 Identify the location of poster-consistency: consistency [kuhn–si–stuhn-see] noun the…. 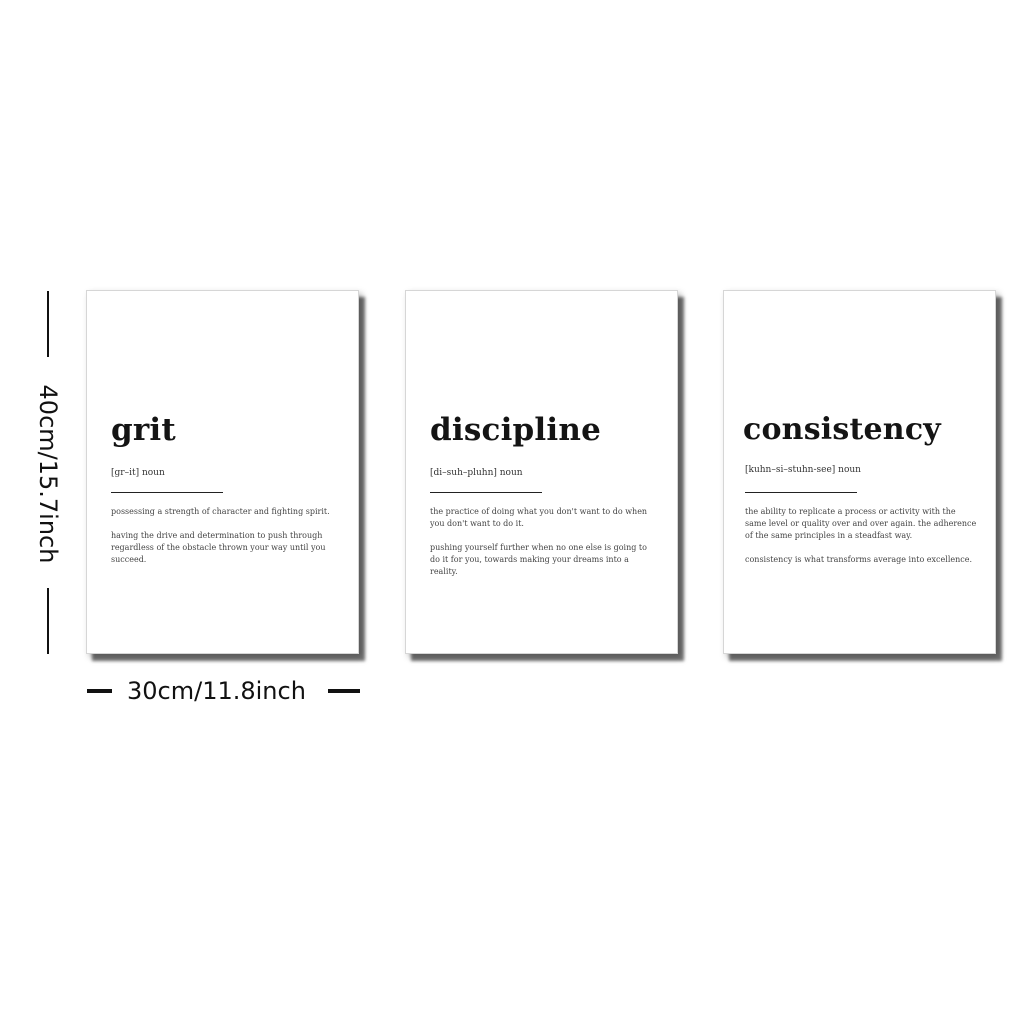
(859, 472).